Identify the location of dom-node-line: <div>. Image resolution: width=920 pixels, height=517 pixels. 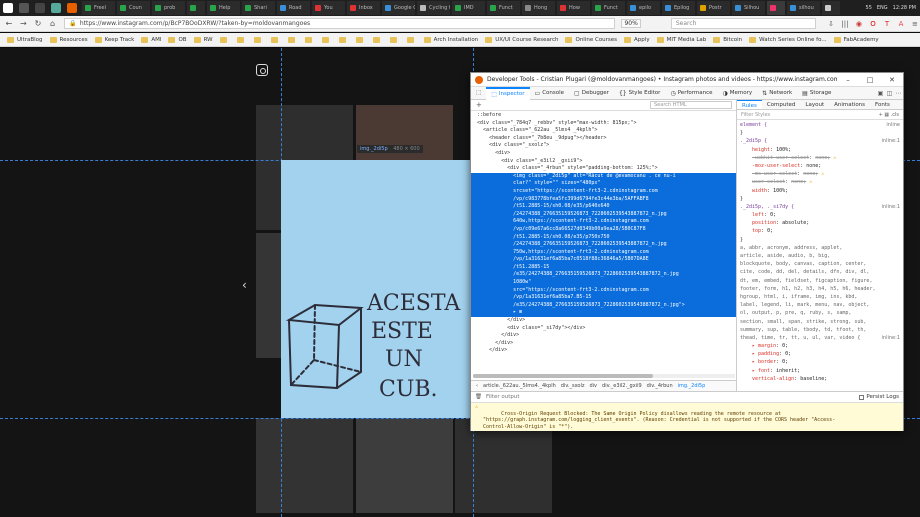
(603, 154).